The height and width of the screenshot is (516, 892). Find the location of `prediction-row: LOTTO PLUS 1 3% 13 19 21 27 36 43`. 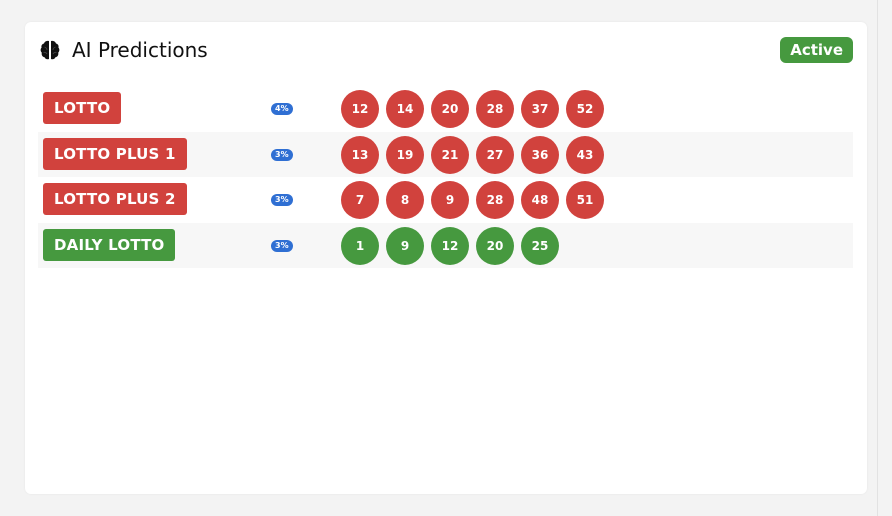

prediction-row: LOTTO PLUS 1 3% 13 19 21 27 36 43 is located at coordinates (445, 154).